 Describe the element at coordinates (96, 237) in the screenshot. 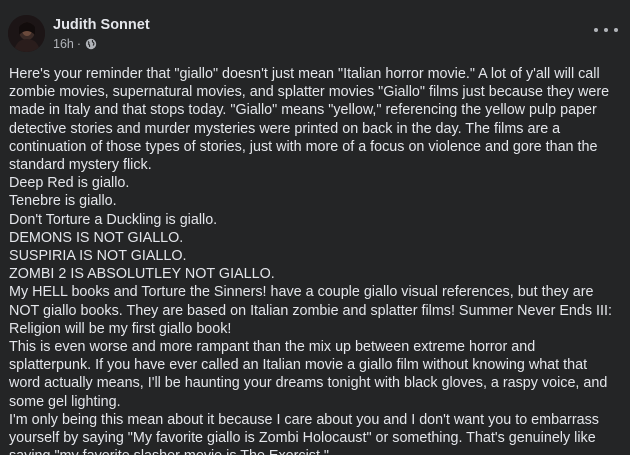

I see `post-paragraph: DEMONS IS NOT GIALLO.` at that location.